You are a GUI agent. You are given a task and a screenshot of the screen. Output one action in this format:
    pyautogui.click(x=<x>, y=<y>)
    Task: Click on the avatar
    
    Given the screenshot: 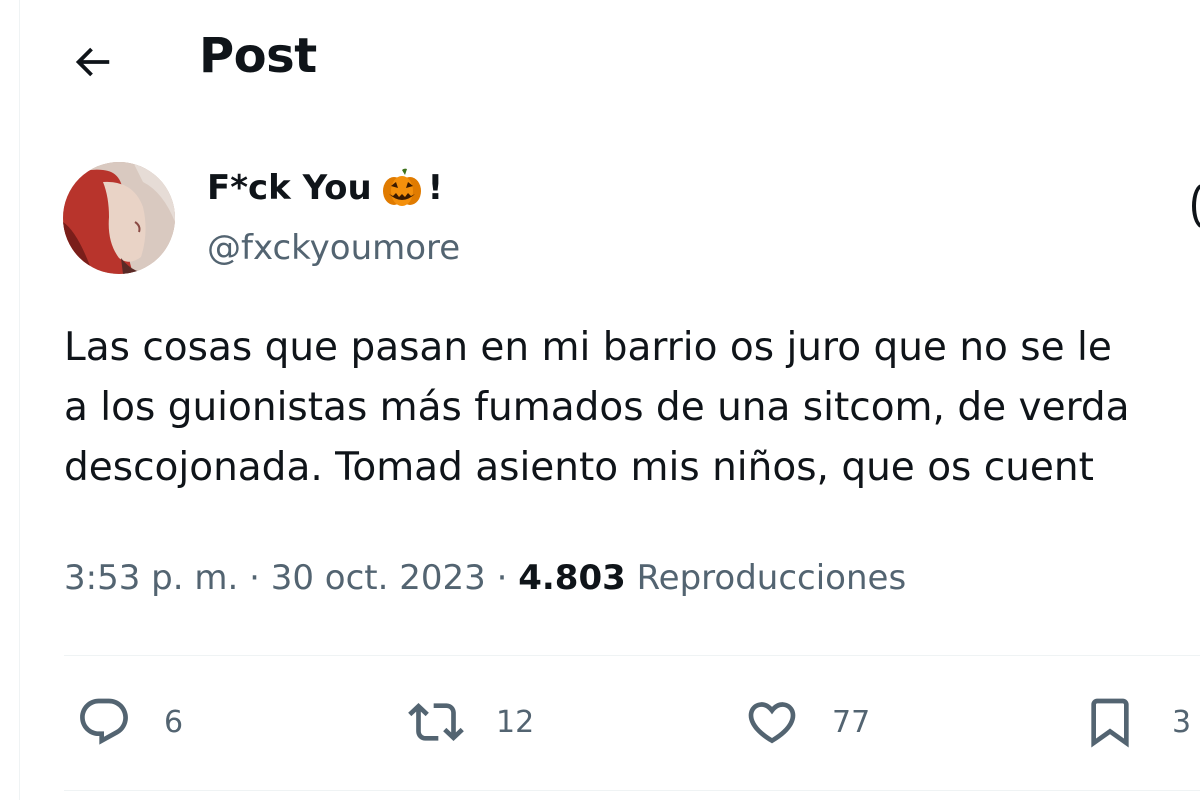 What is the action you would take?
    pyautogui.click(x=119, y=218)
    